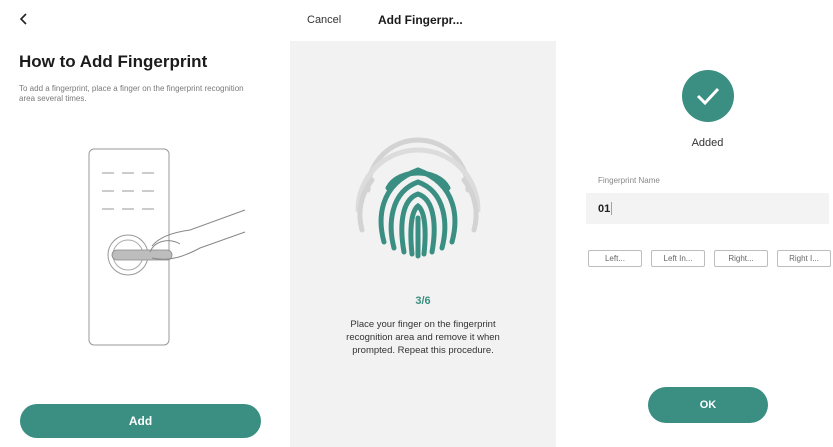 This screenshot has height=447, width=833. What do you see at coordinates (24, 19) in the screenshot?
I see `back-arrow-icon` at bounding box center [24, 19].